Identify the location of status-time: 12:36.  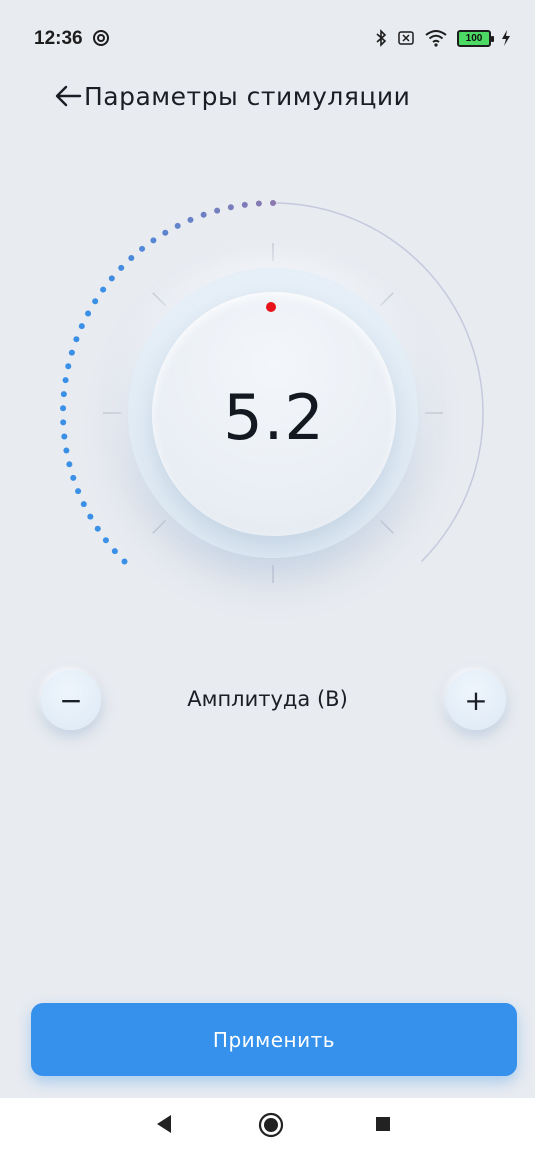
(58, 38).